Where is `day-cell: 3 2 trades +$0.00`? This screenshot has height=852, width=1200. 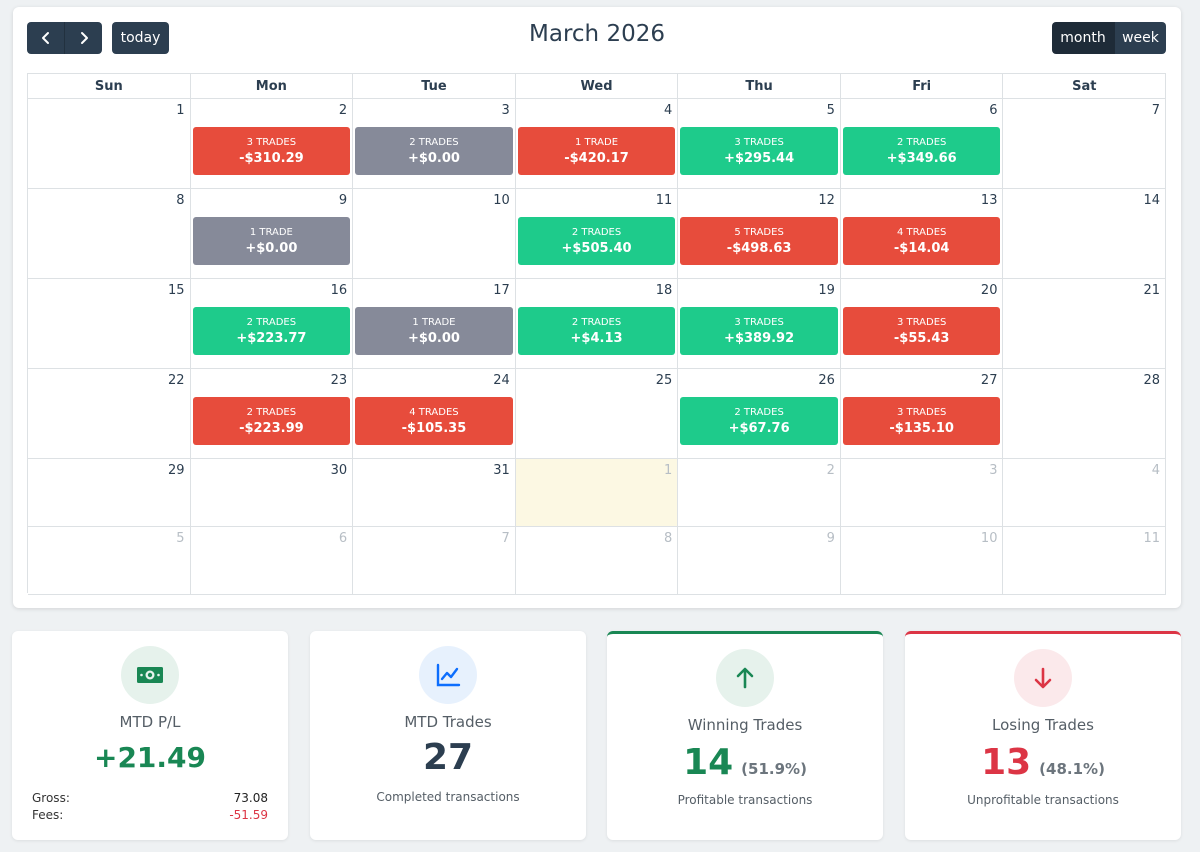
day-cell: 3 2 trades +$0.00 is located at coordinates (434, 144).